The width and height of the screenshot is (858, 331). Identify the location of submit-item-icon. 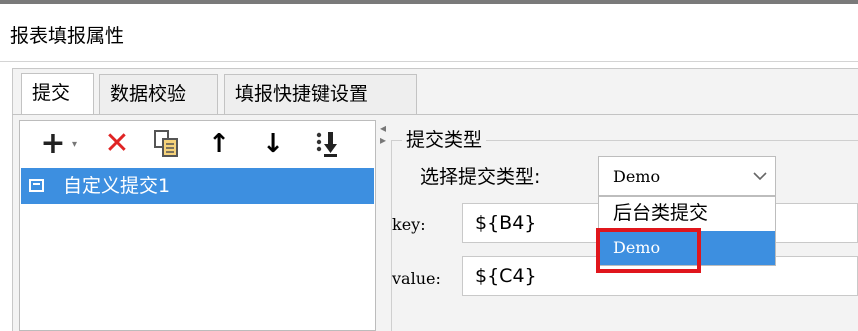
(36, 185).